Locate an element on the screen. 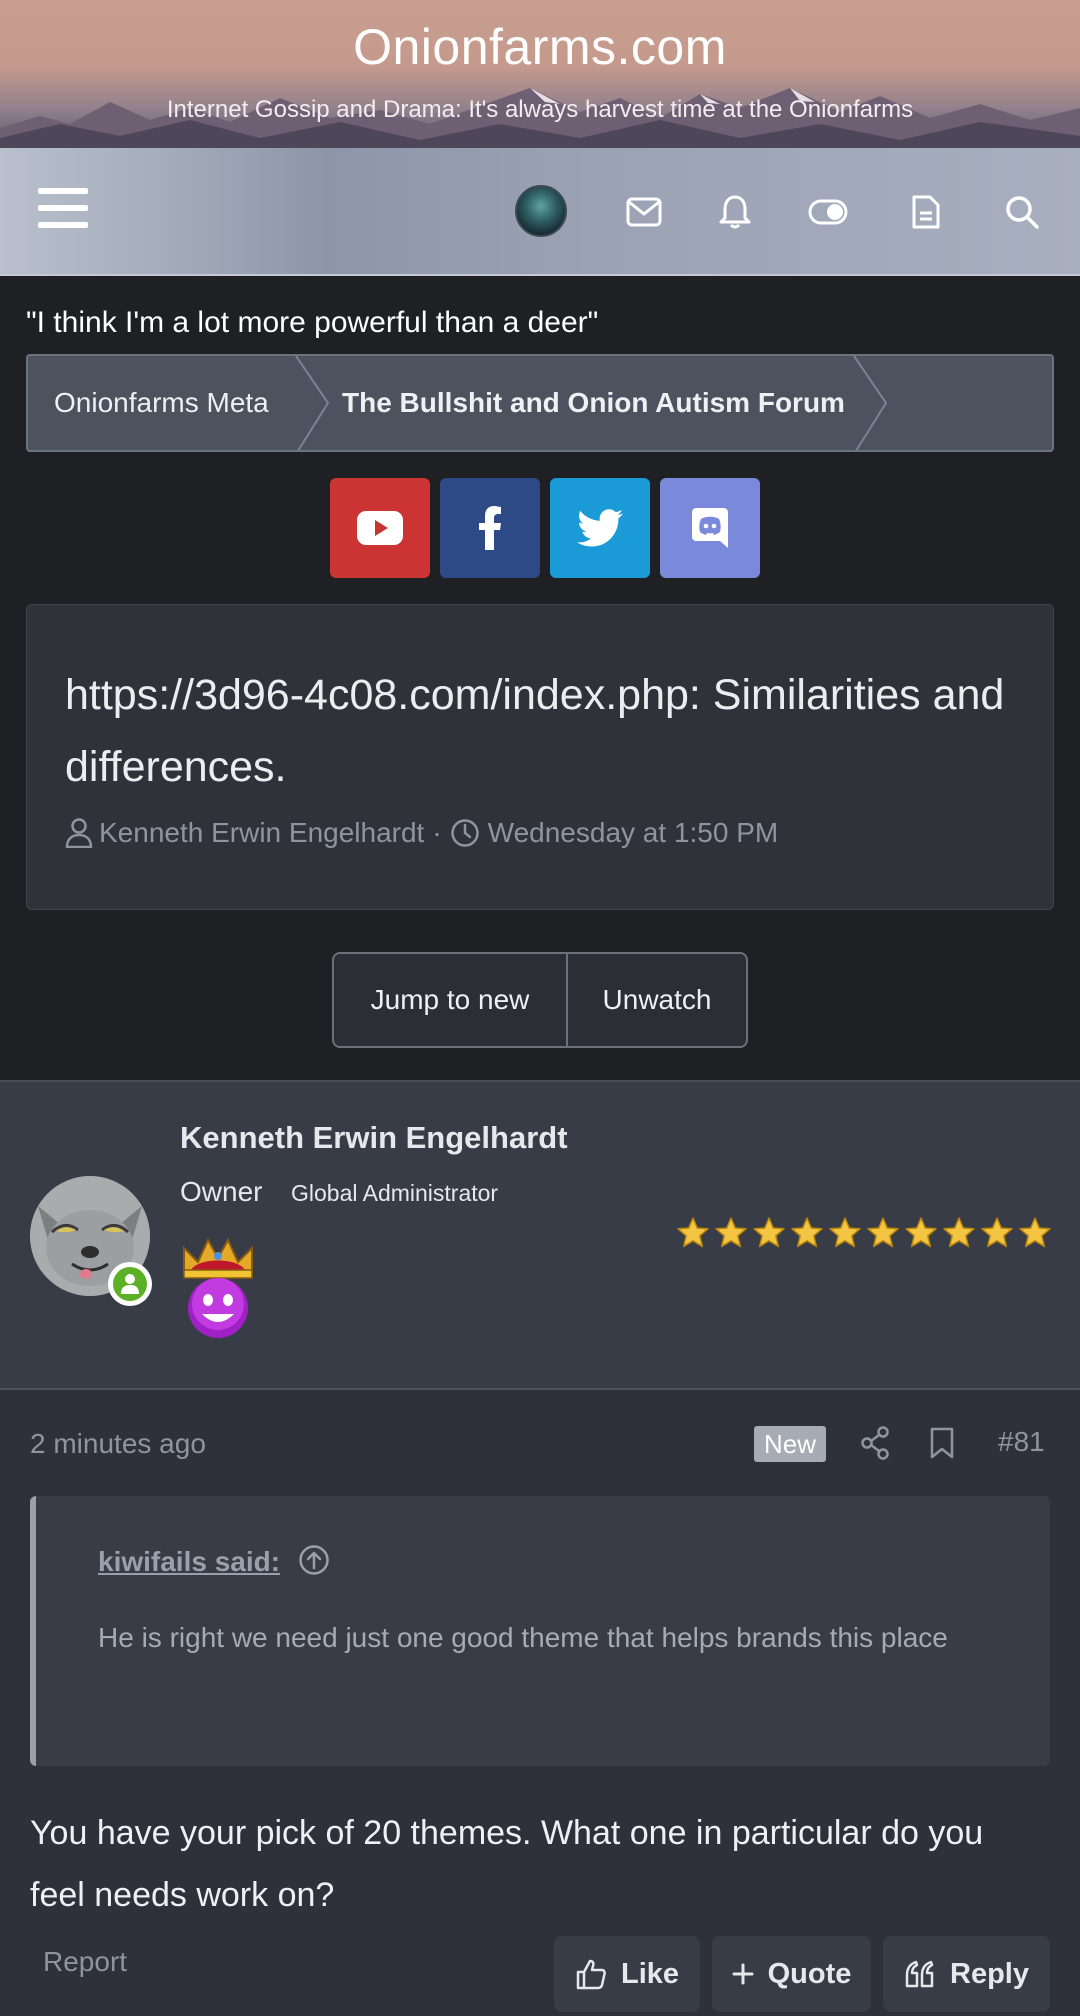 The width and height of the screenshot is (1080, 2016). arrow-up-circle-icon is located at coordinates (314, 1562).